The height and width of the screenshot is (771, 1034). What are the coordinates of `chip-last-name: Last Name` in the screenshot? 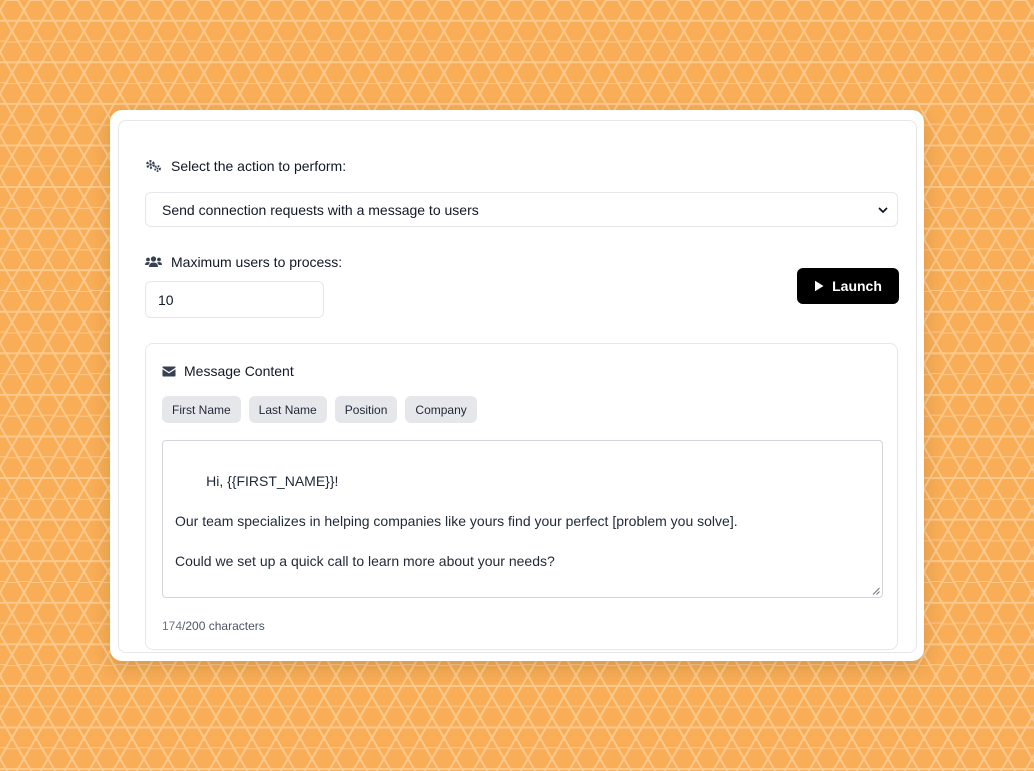 It's located at (287, 409).